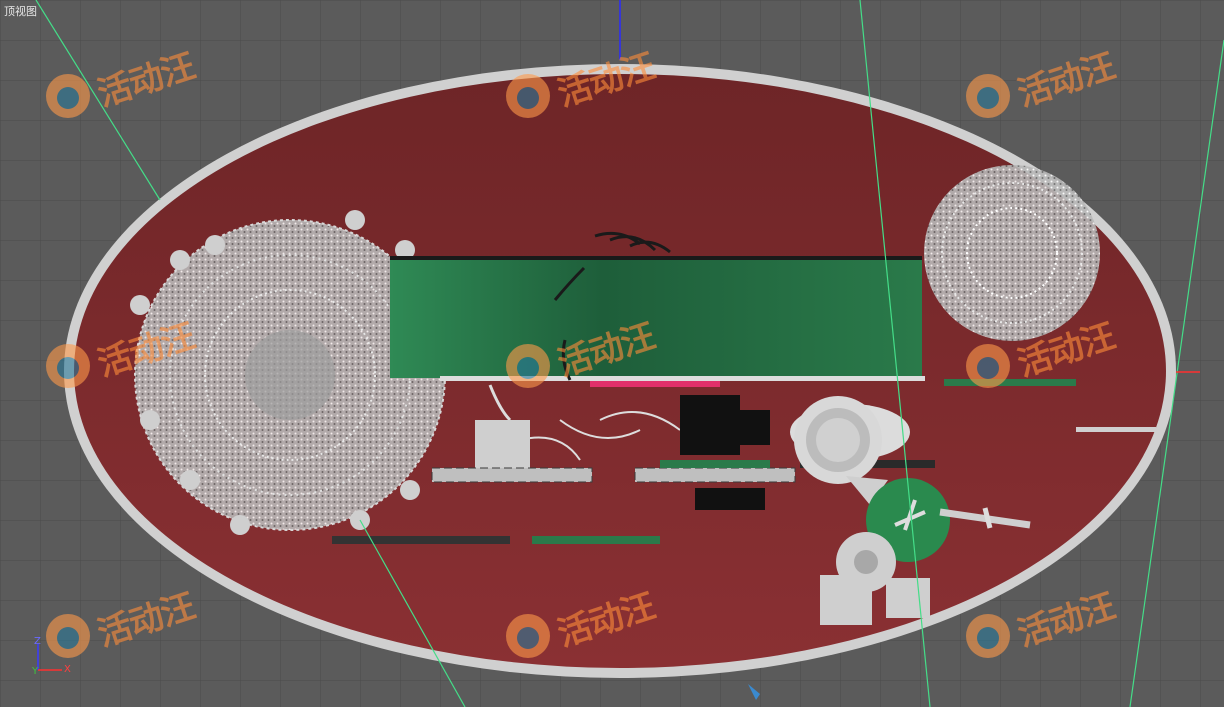 The height and width of the screenshot is (707, 1224). I want to click on tree-cluster-right, so click(1012, 253).